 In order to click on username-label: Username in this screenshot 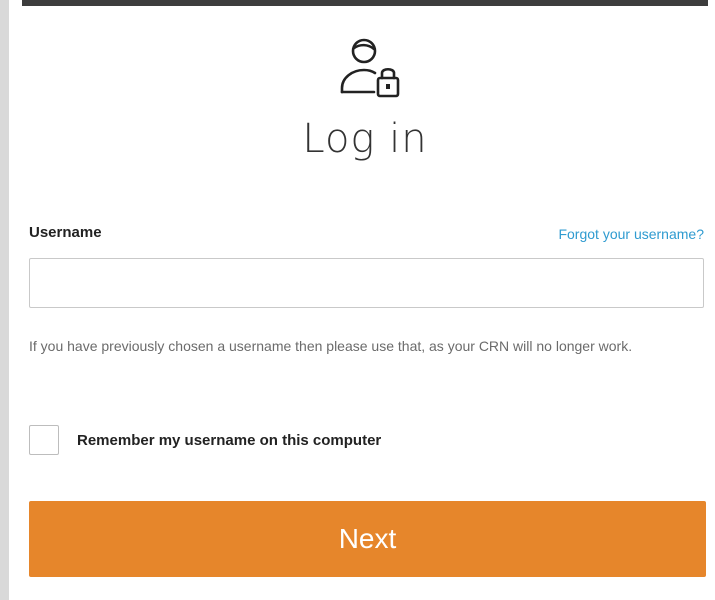, I will do `click(65, 232)`.